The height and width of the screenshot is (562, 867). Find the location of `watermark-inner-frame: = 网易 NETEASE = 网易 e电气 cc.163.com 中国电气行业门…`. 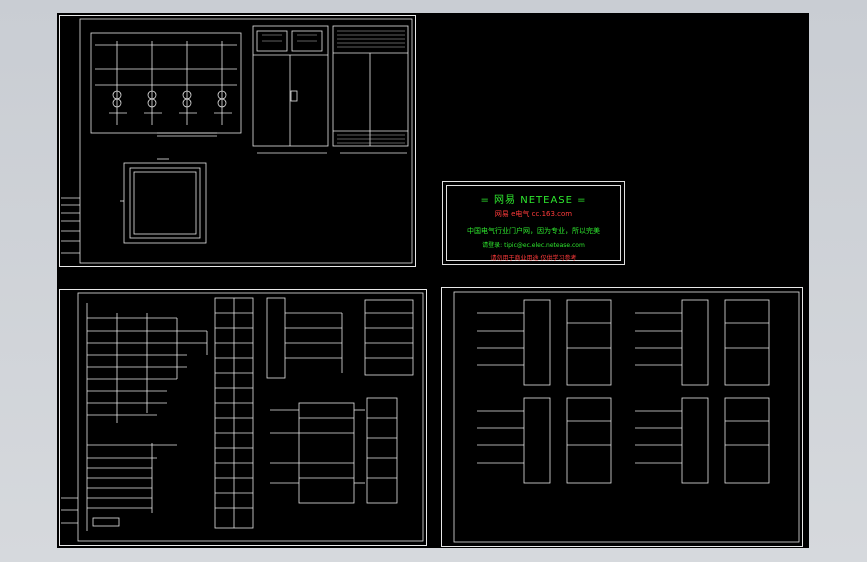

watermark-inner-frame: = 网易 NETEASE = 网易 e电气 cc.163.com 中国电气行业门… is located at coordinates (533, 223).